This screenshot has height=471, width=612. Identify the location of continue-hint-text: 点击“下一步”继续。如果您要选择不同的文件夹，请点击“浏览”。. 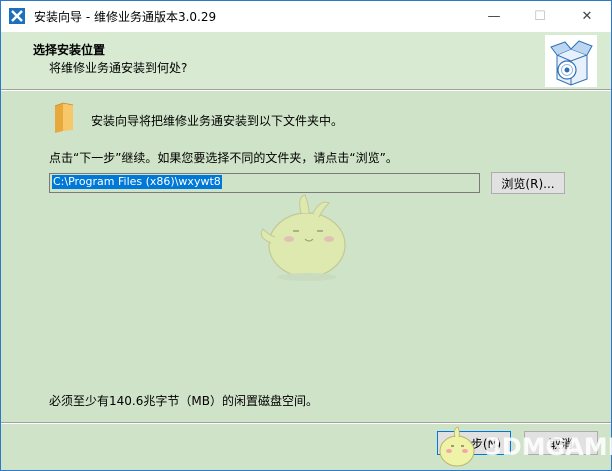
(223, 158).